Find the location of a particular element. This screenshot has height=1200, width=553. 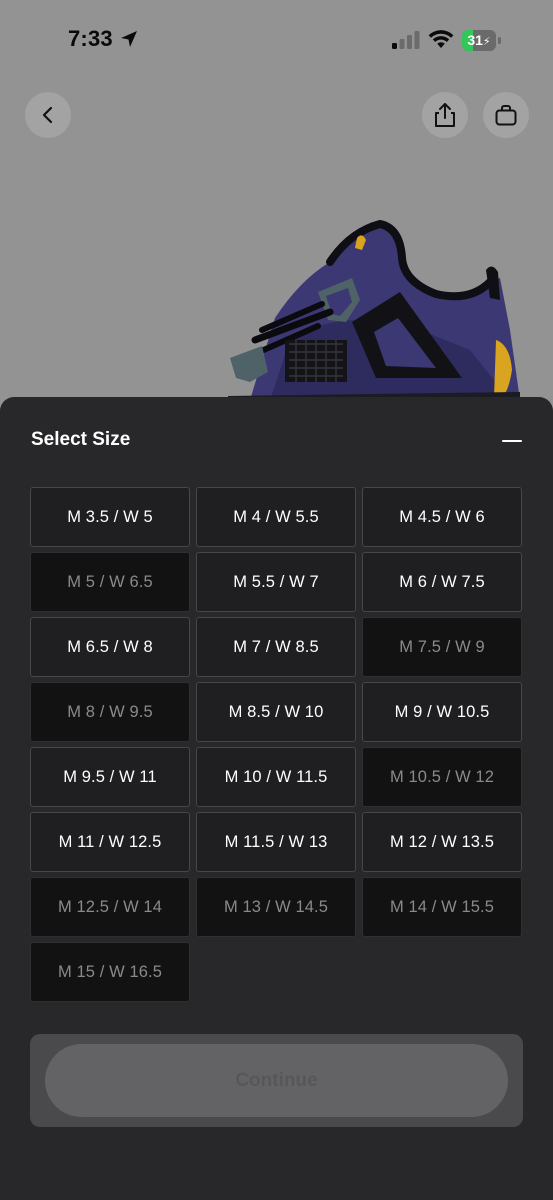

size-option: M 12 / W 13.5 is located at coordinates (442, 842).